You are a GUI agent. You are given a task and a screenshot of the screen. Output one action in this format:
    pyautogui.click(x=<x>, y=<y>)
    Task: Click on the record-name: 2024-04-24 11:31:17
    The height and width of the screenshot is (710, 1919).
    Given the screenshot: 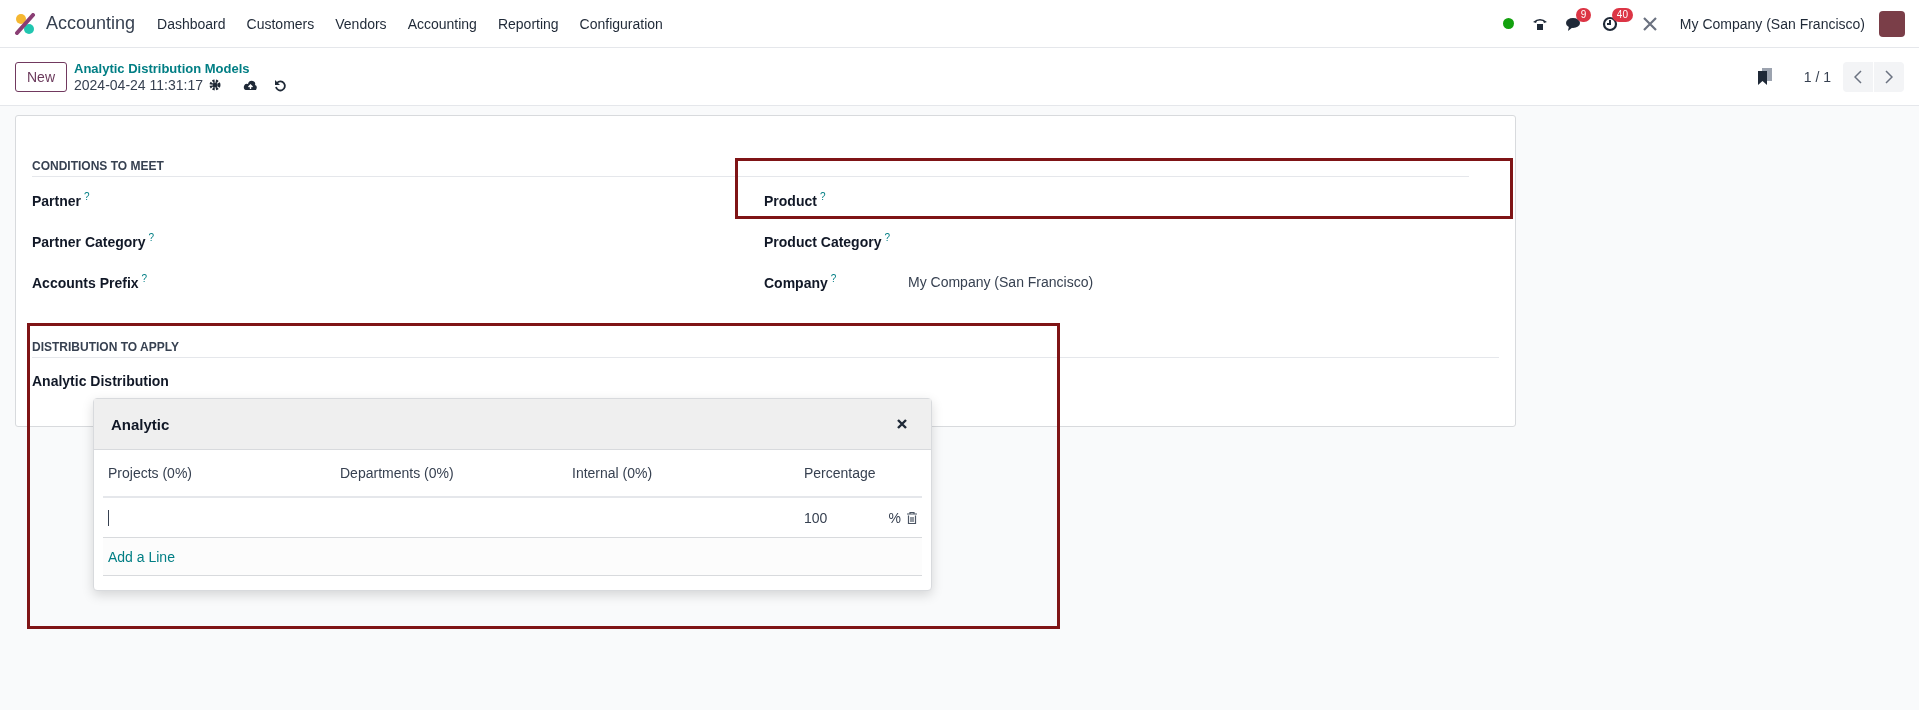 What is the action you would take?
    pyautogui.click(x=138, y=85)
    